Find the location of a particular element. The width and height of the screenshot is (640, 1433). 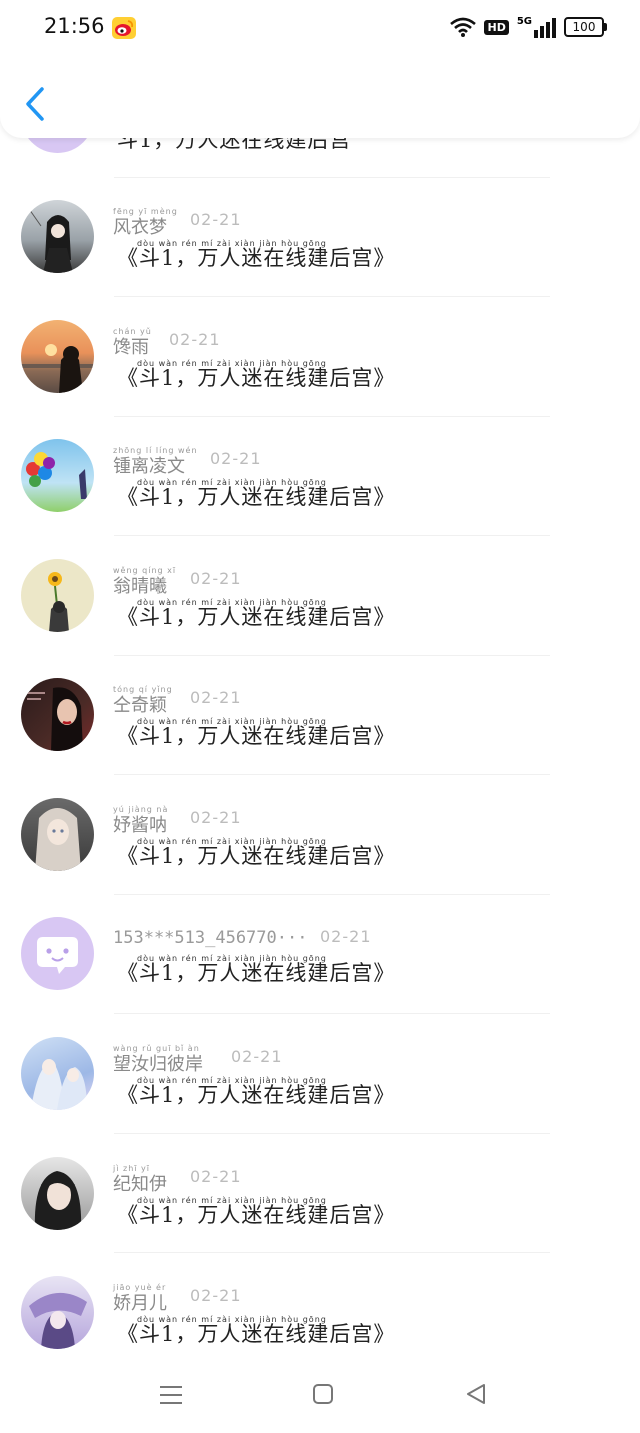

sender-name: 妤酱呐 is located at coordinates (140, 825).